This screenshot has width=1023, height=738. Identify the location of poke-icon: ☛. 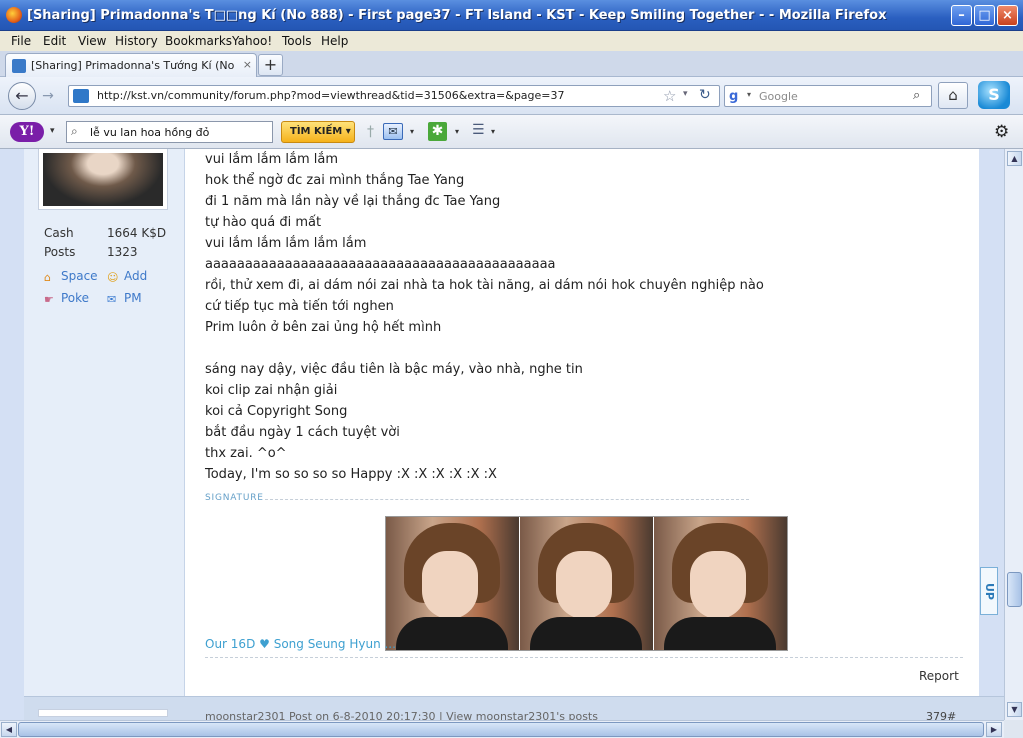
(49, 299).